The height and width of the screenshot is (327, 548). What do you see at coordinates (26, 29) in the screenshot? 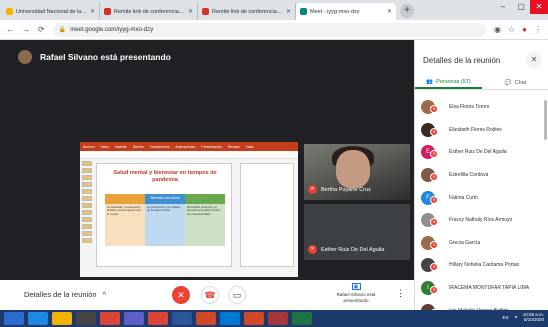
I see `forward-icon: →` at bounding box center [26, 29].